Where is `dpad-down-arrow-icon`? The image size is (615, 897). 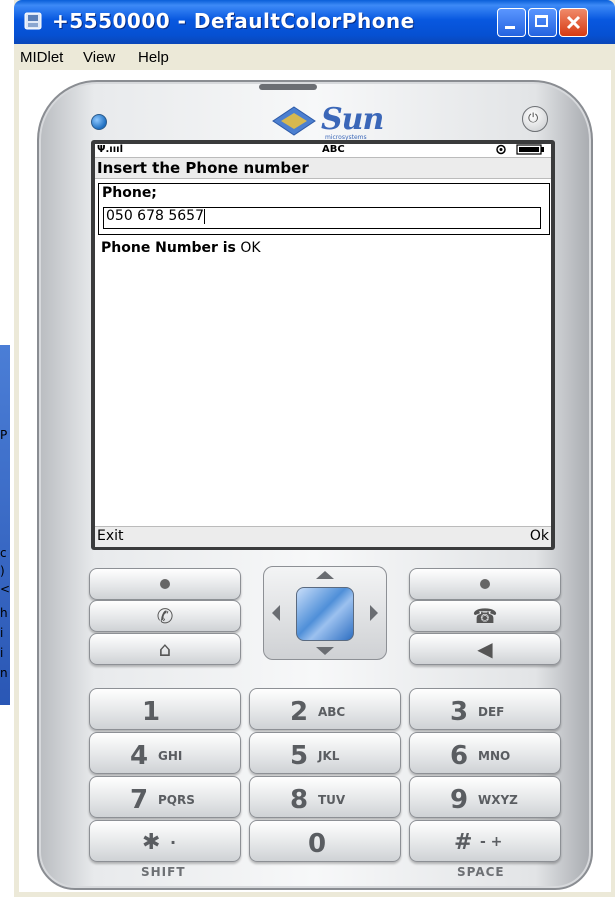
dpad-down-arrow-icon is located at coordinates (325, 651).